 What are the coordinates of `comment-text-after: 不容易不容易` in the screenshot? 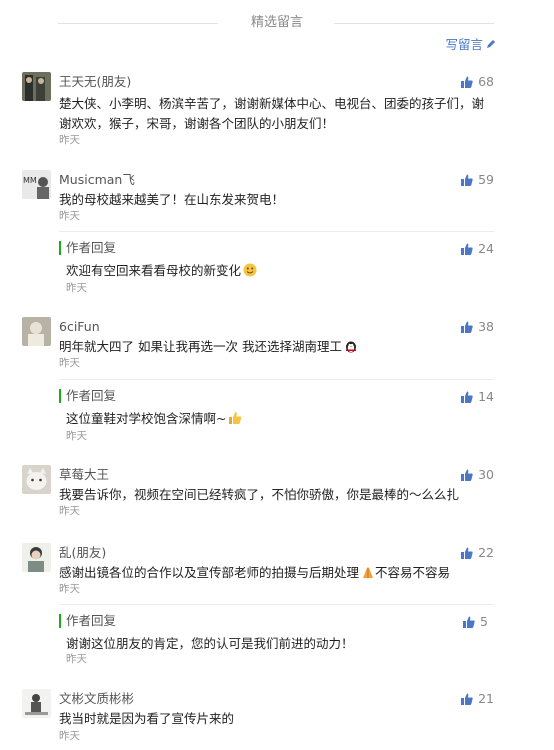 It's located at (413, 572).